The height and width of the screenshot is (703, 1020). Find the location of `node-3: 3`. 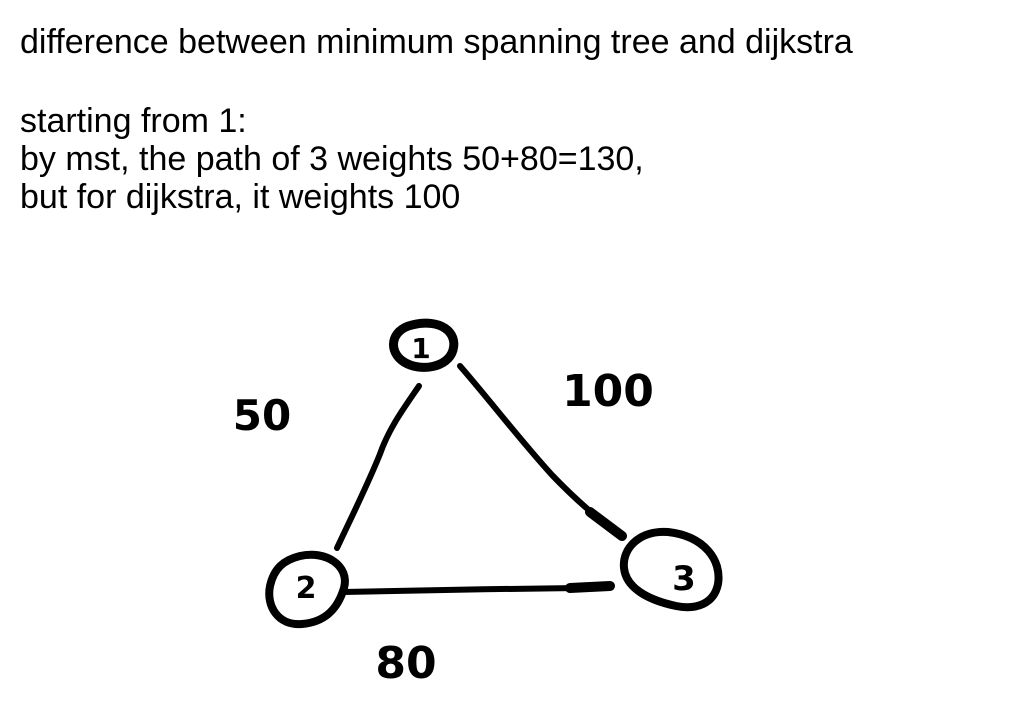

node-3: 3 is located at coordinates (671, 569).